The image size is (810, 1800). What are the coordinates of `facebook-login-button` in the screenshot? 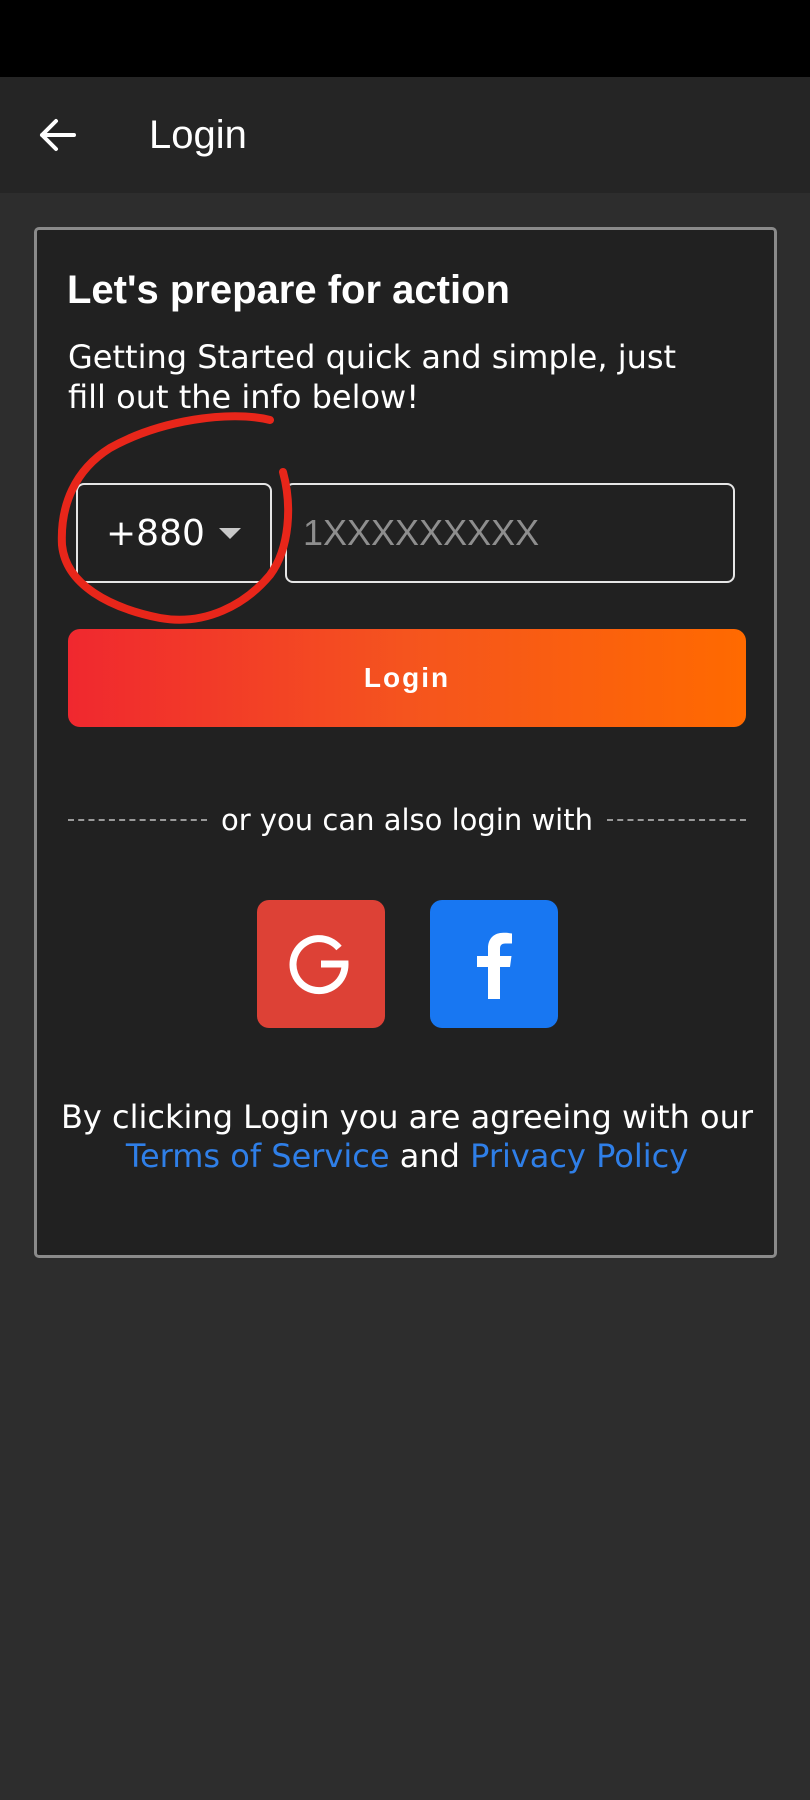 It's located at (494, 964).